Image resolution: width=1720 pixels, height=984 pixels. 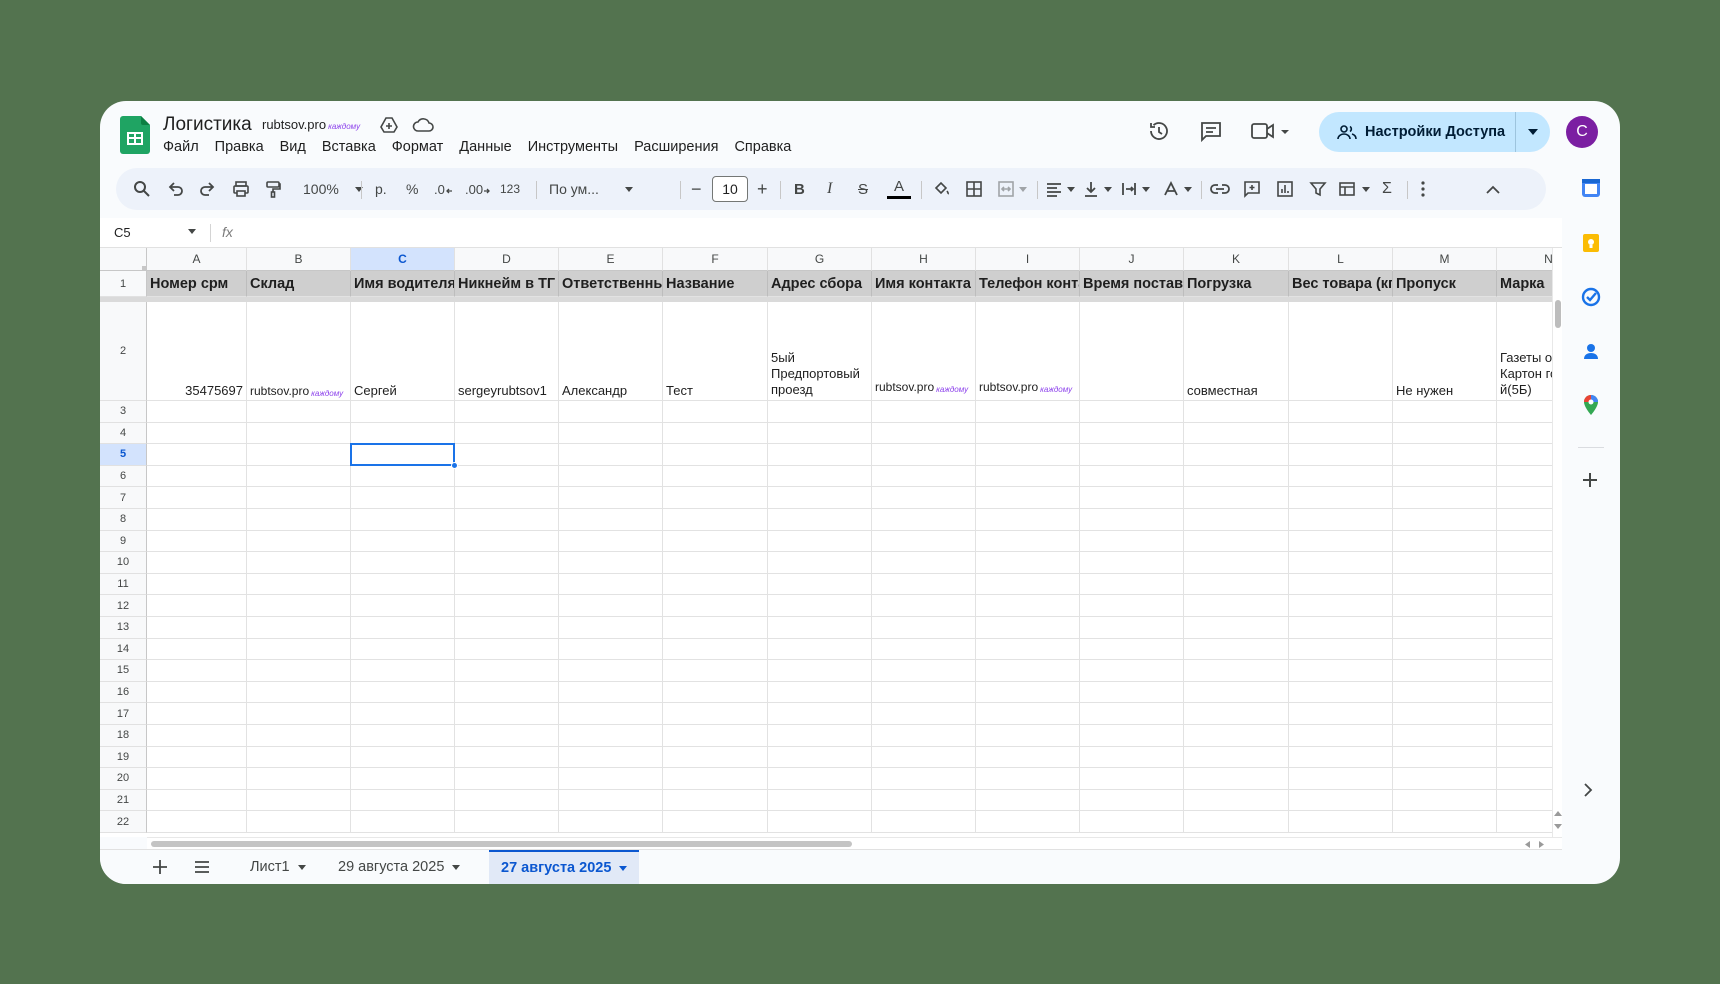 What do you see at coordinates (1341, 351) in the screenshot?
I see `cell-l2` at bounding box center [1341, 351].